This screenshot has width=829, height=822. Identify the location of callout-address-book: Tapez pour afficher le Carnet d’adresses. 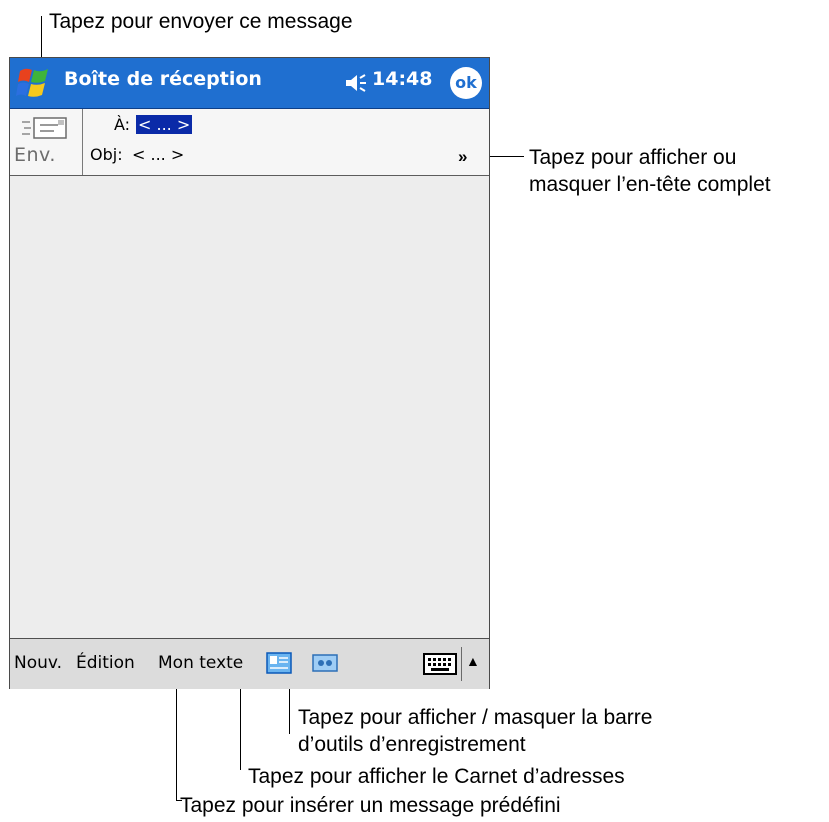
(436, 776).